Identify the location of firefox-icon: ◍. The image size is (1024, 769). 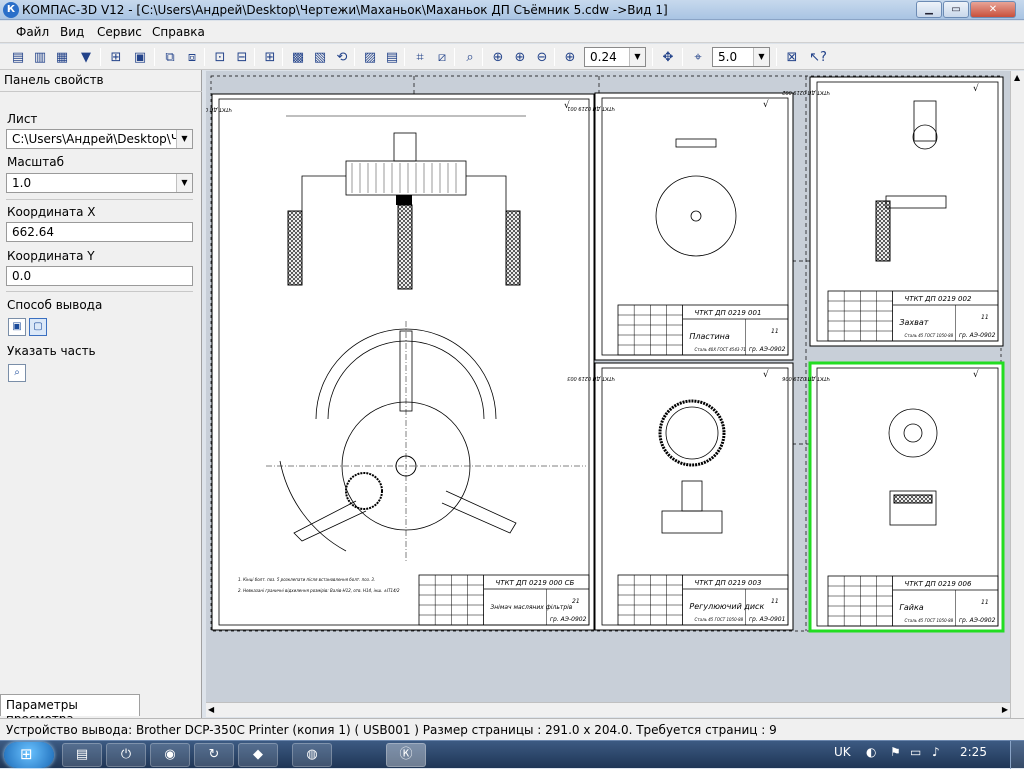
(312, 755).